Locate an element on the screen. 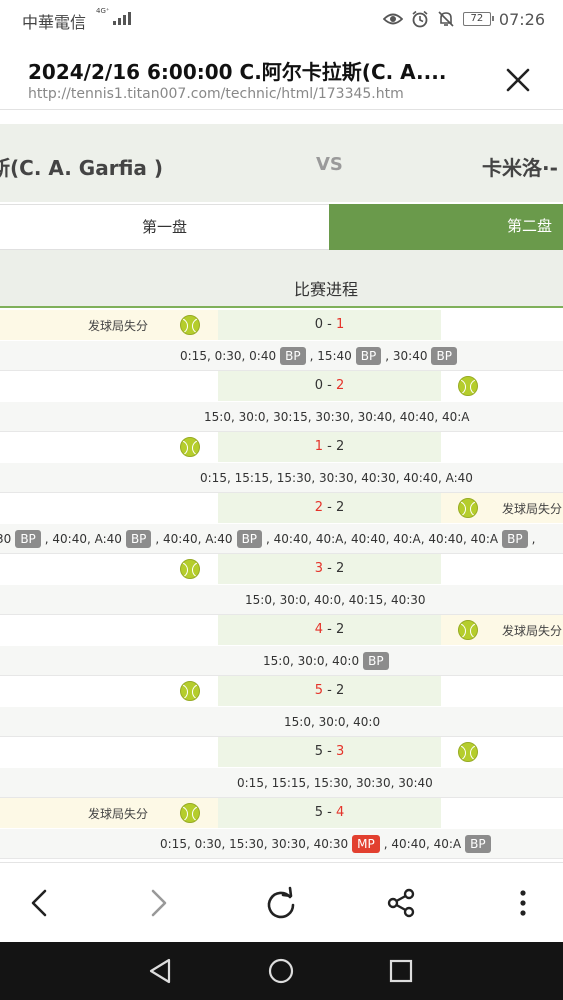  points-text: 15:0, 30:0, 40:0, 40:15, 40:30 is located at coordinates (335, 599).